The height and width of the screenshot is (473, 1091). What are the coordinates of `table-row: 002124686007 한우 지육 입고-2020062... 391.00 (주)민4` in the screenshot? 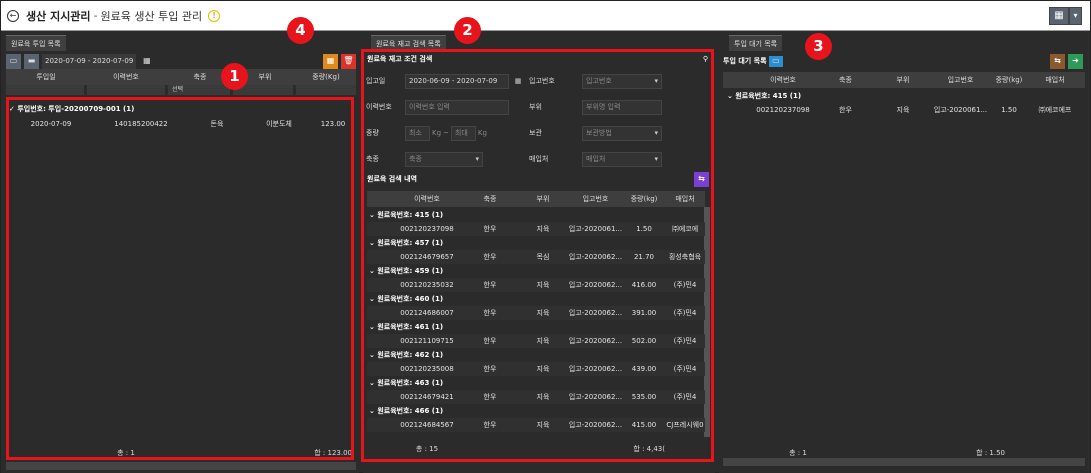 It's located at (536, 313).